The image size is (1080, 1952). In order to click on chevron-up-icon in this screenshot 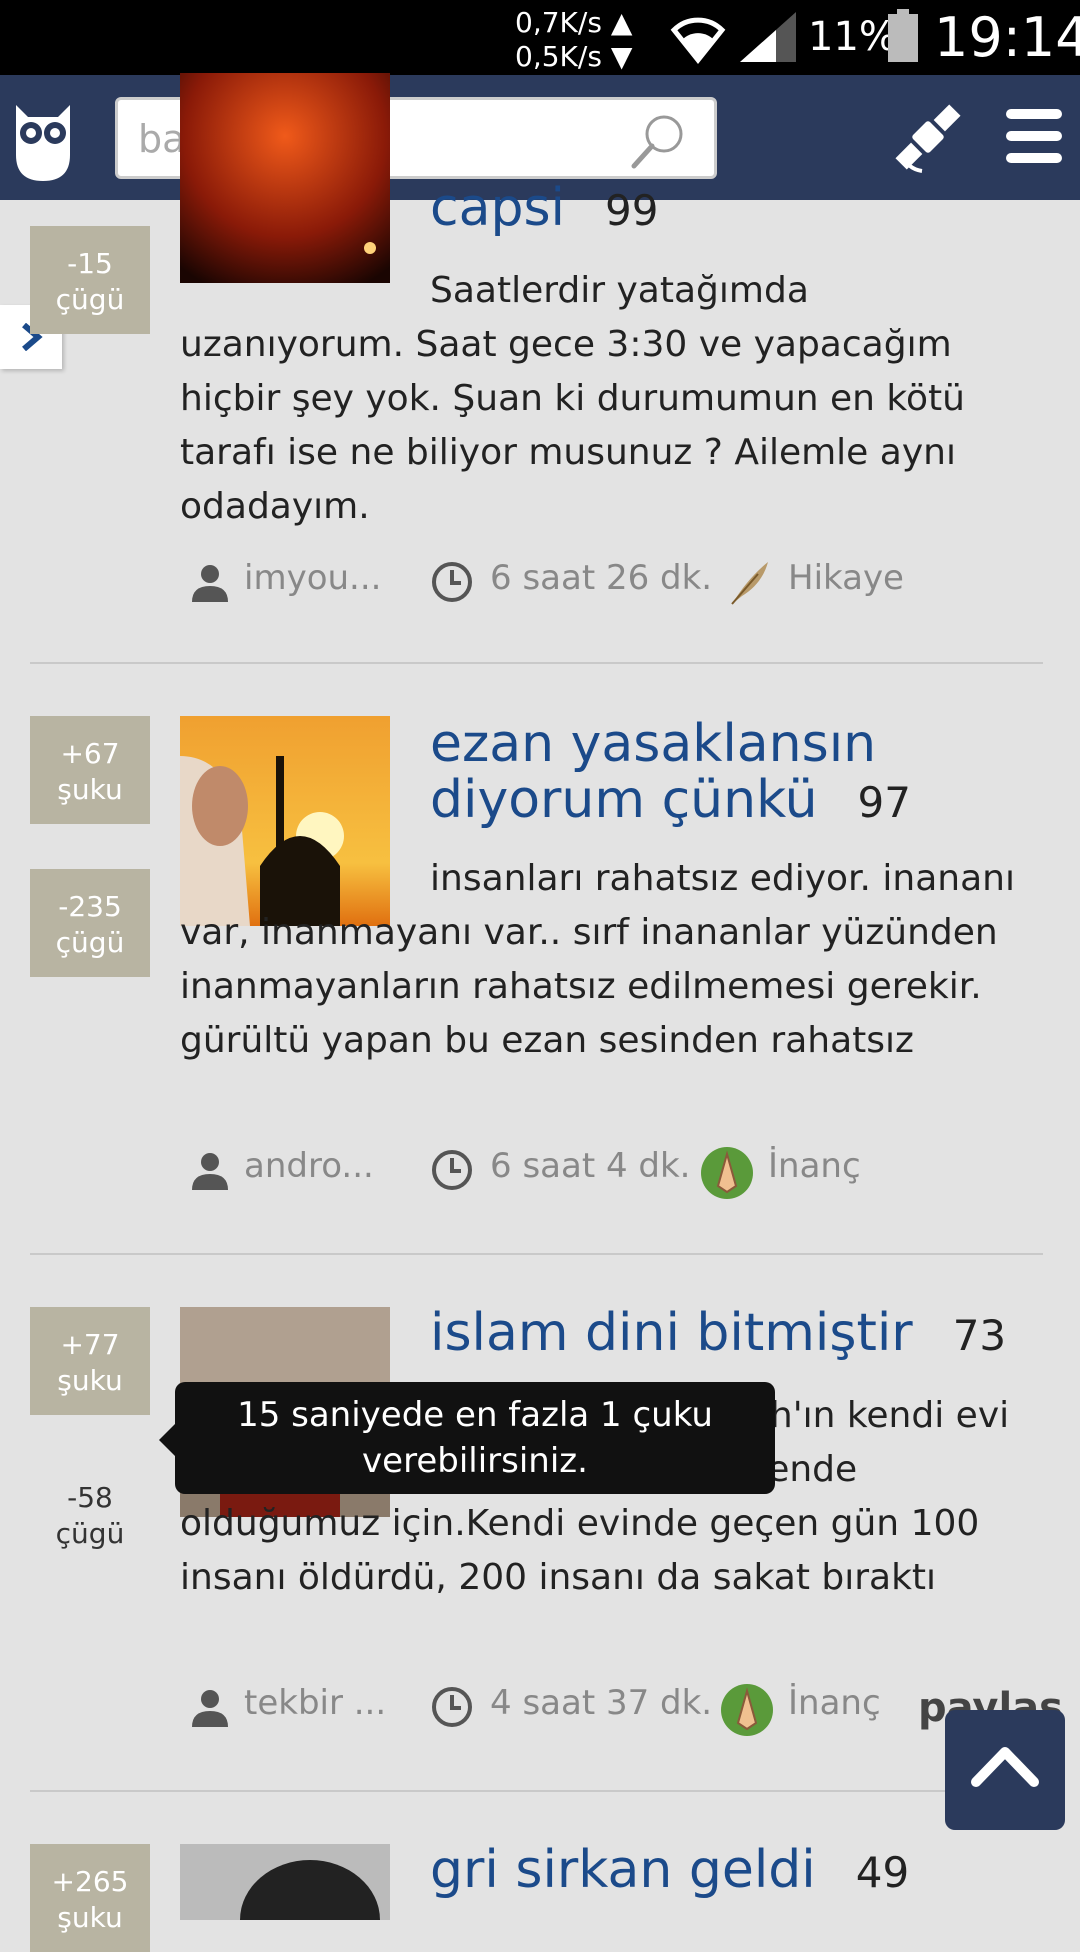, I will do `click(1005, 1767)`.